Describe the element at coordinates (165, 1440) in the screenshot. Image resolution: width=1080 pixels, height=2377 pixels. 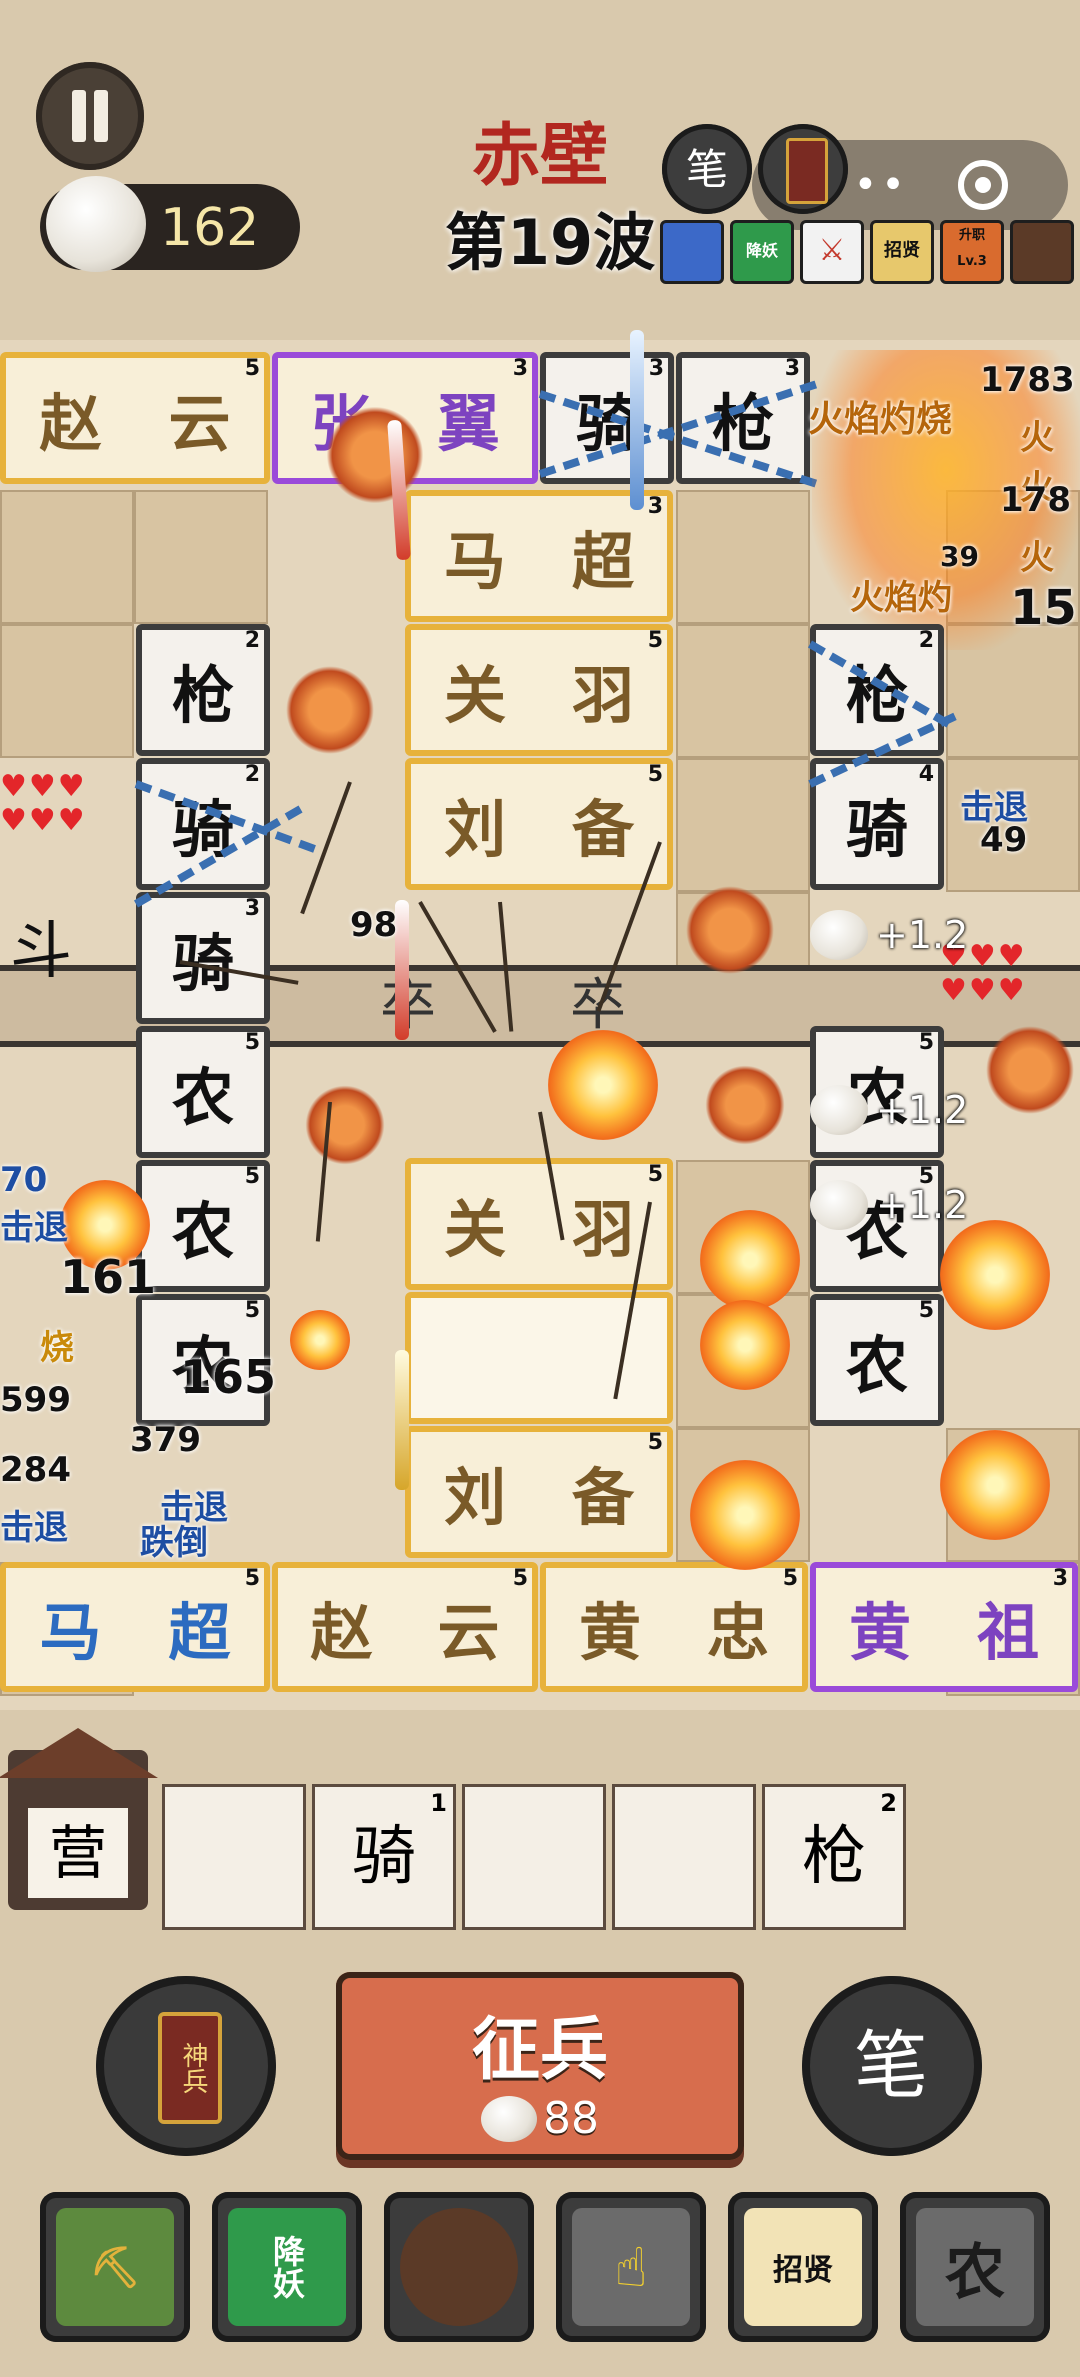
I see `damage-number: 379` at that location.